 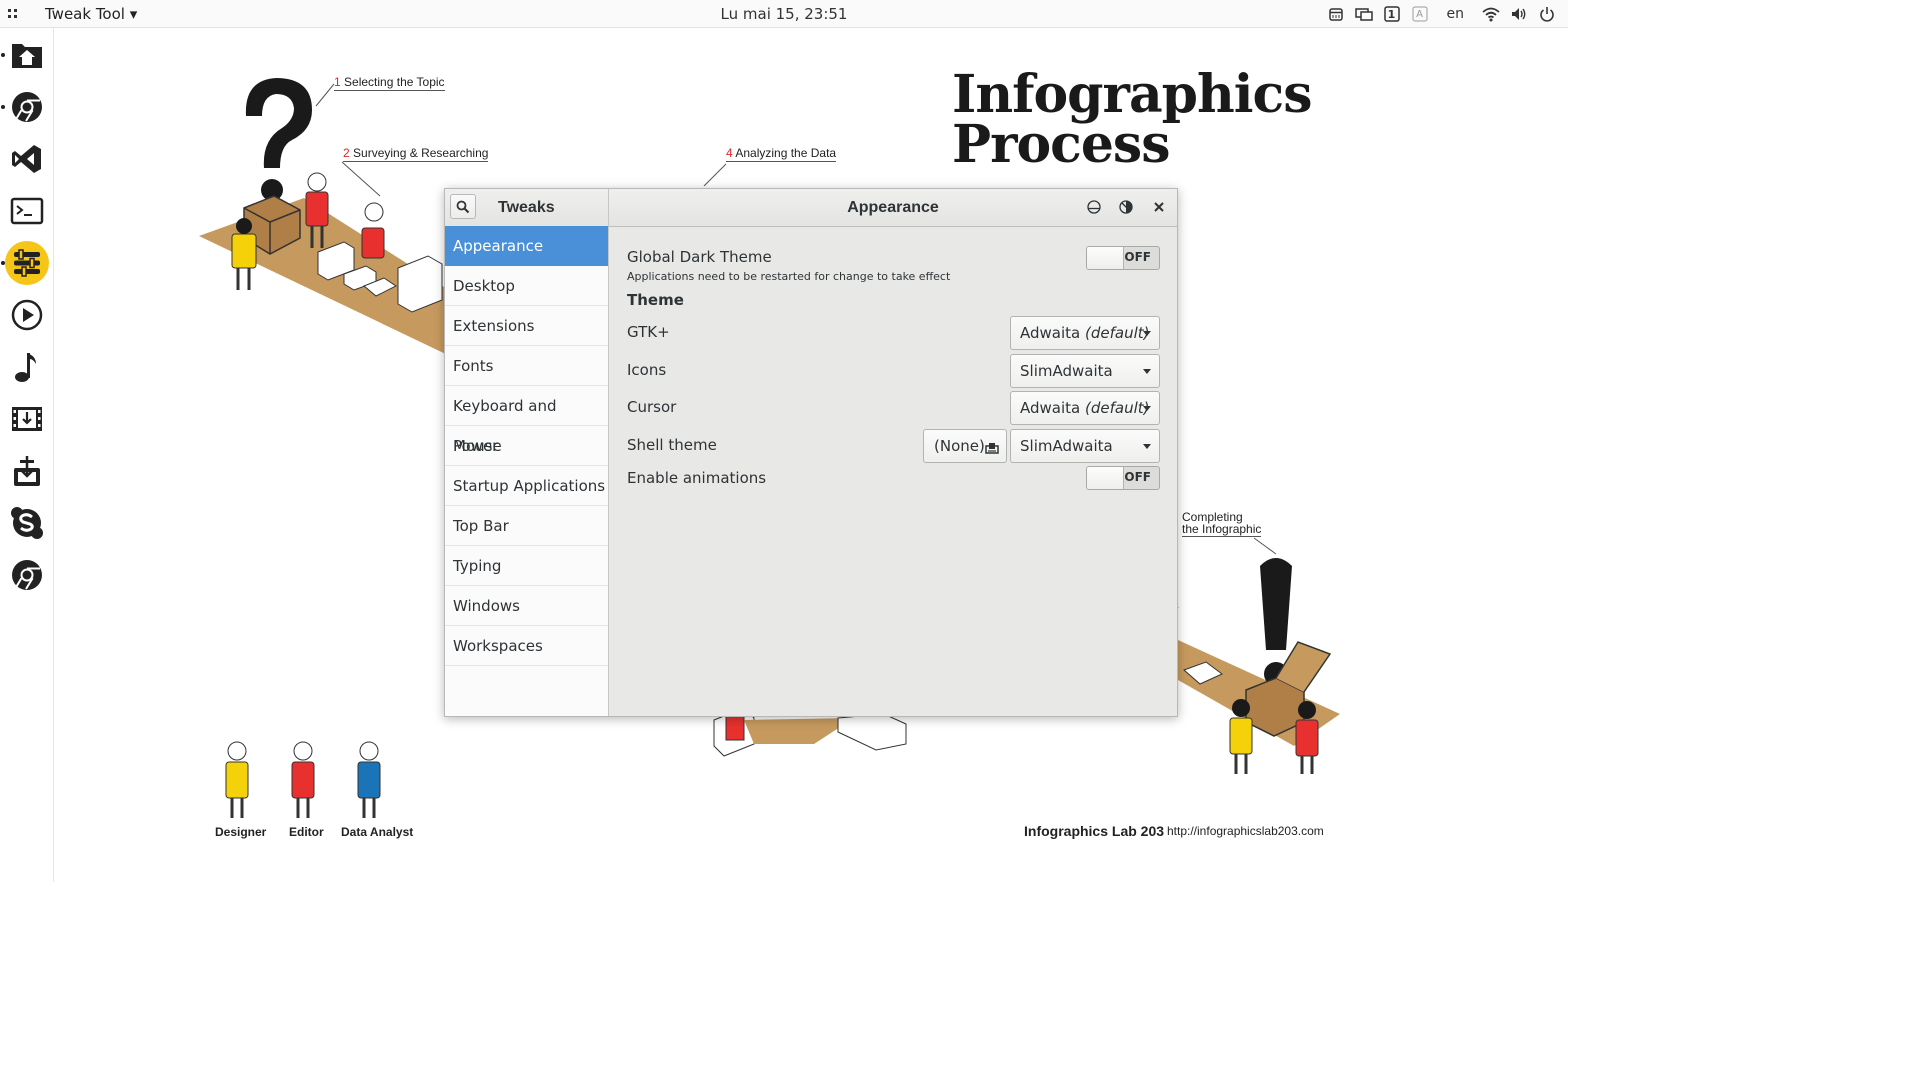 I want to click on icons-theme-label: Icons, so click(x=647, y=370).